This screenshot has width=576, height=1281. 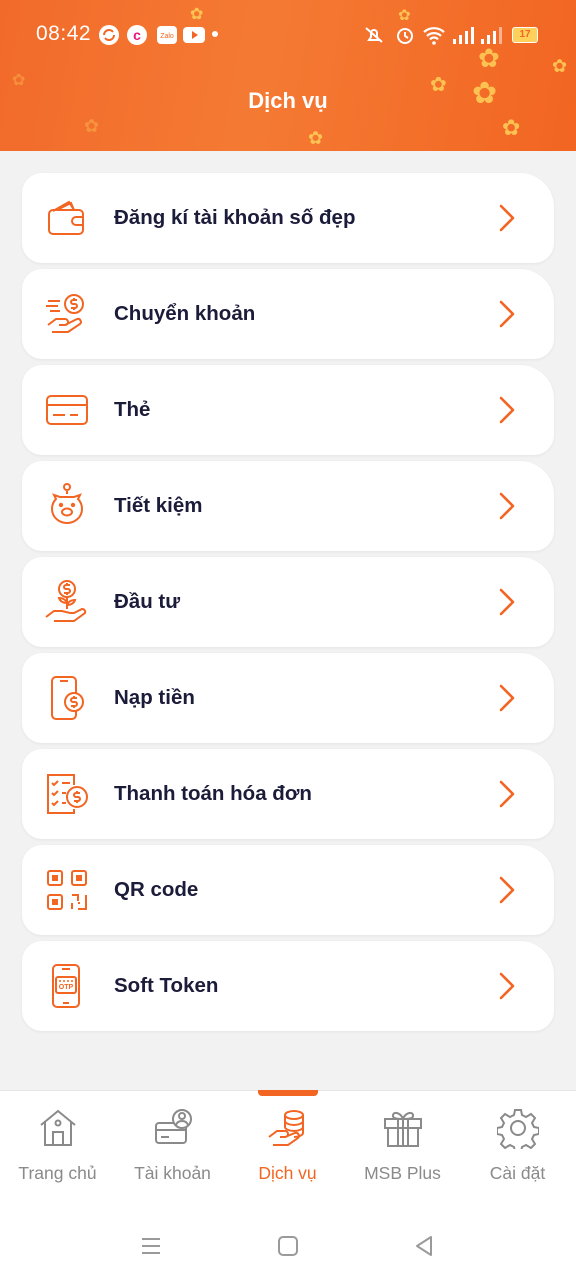 I want to click on service-item-investment: Đầu tư, so click(x=288, y=602).